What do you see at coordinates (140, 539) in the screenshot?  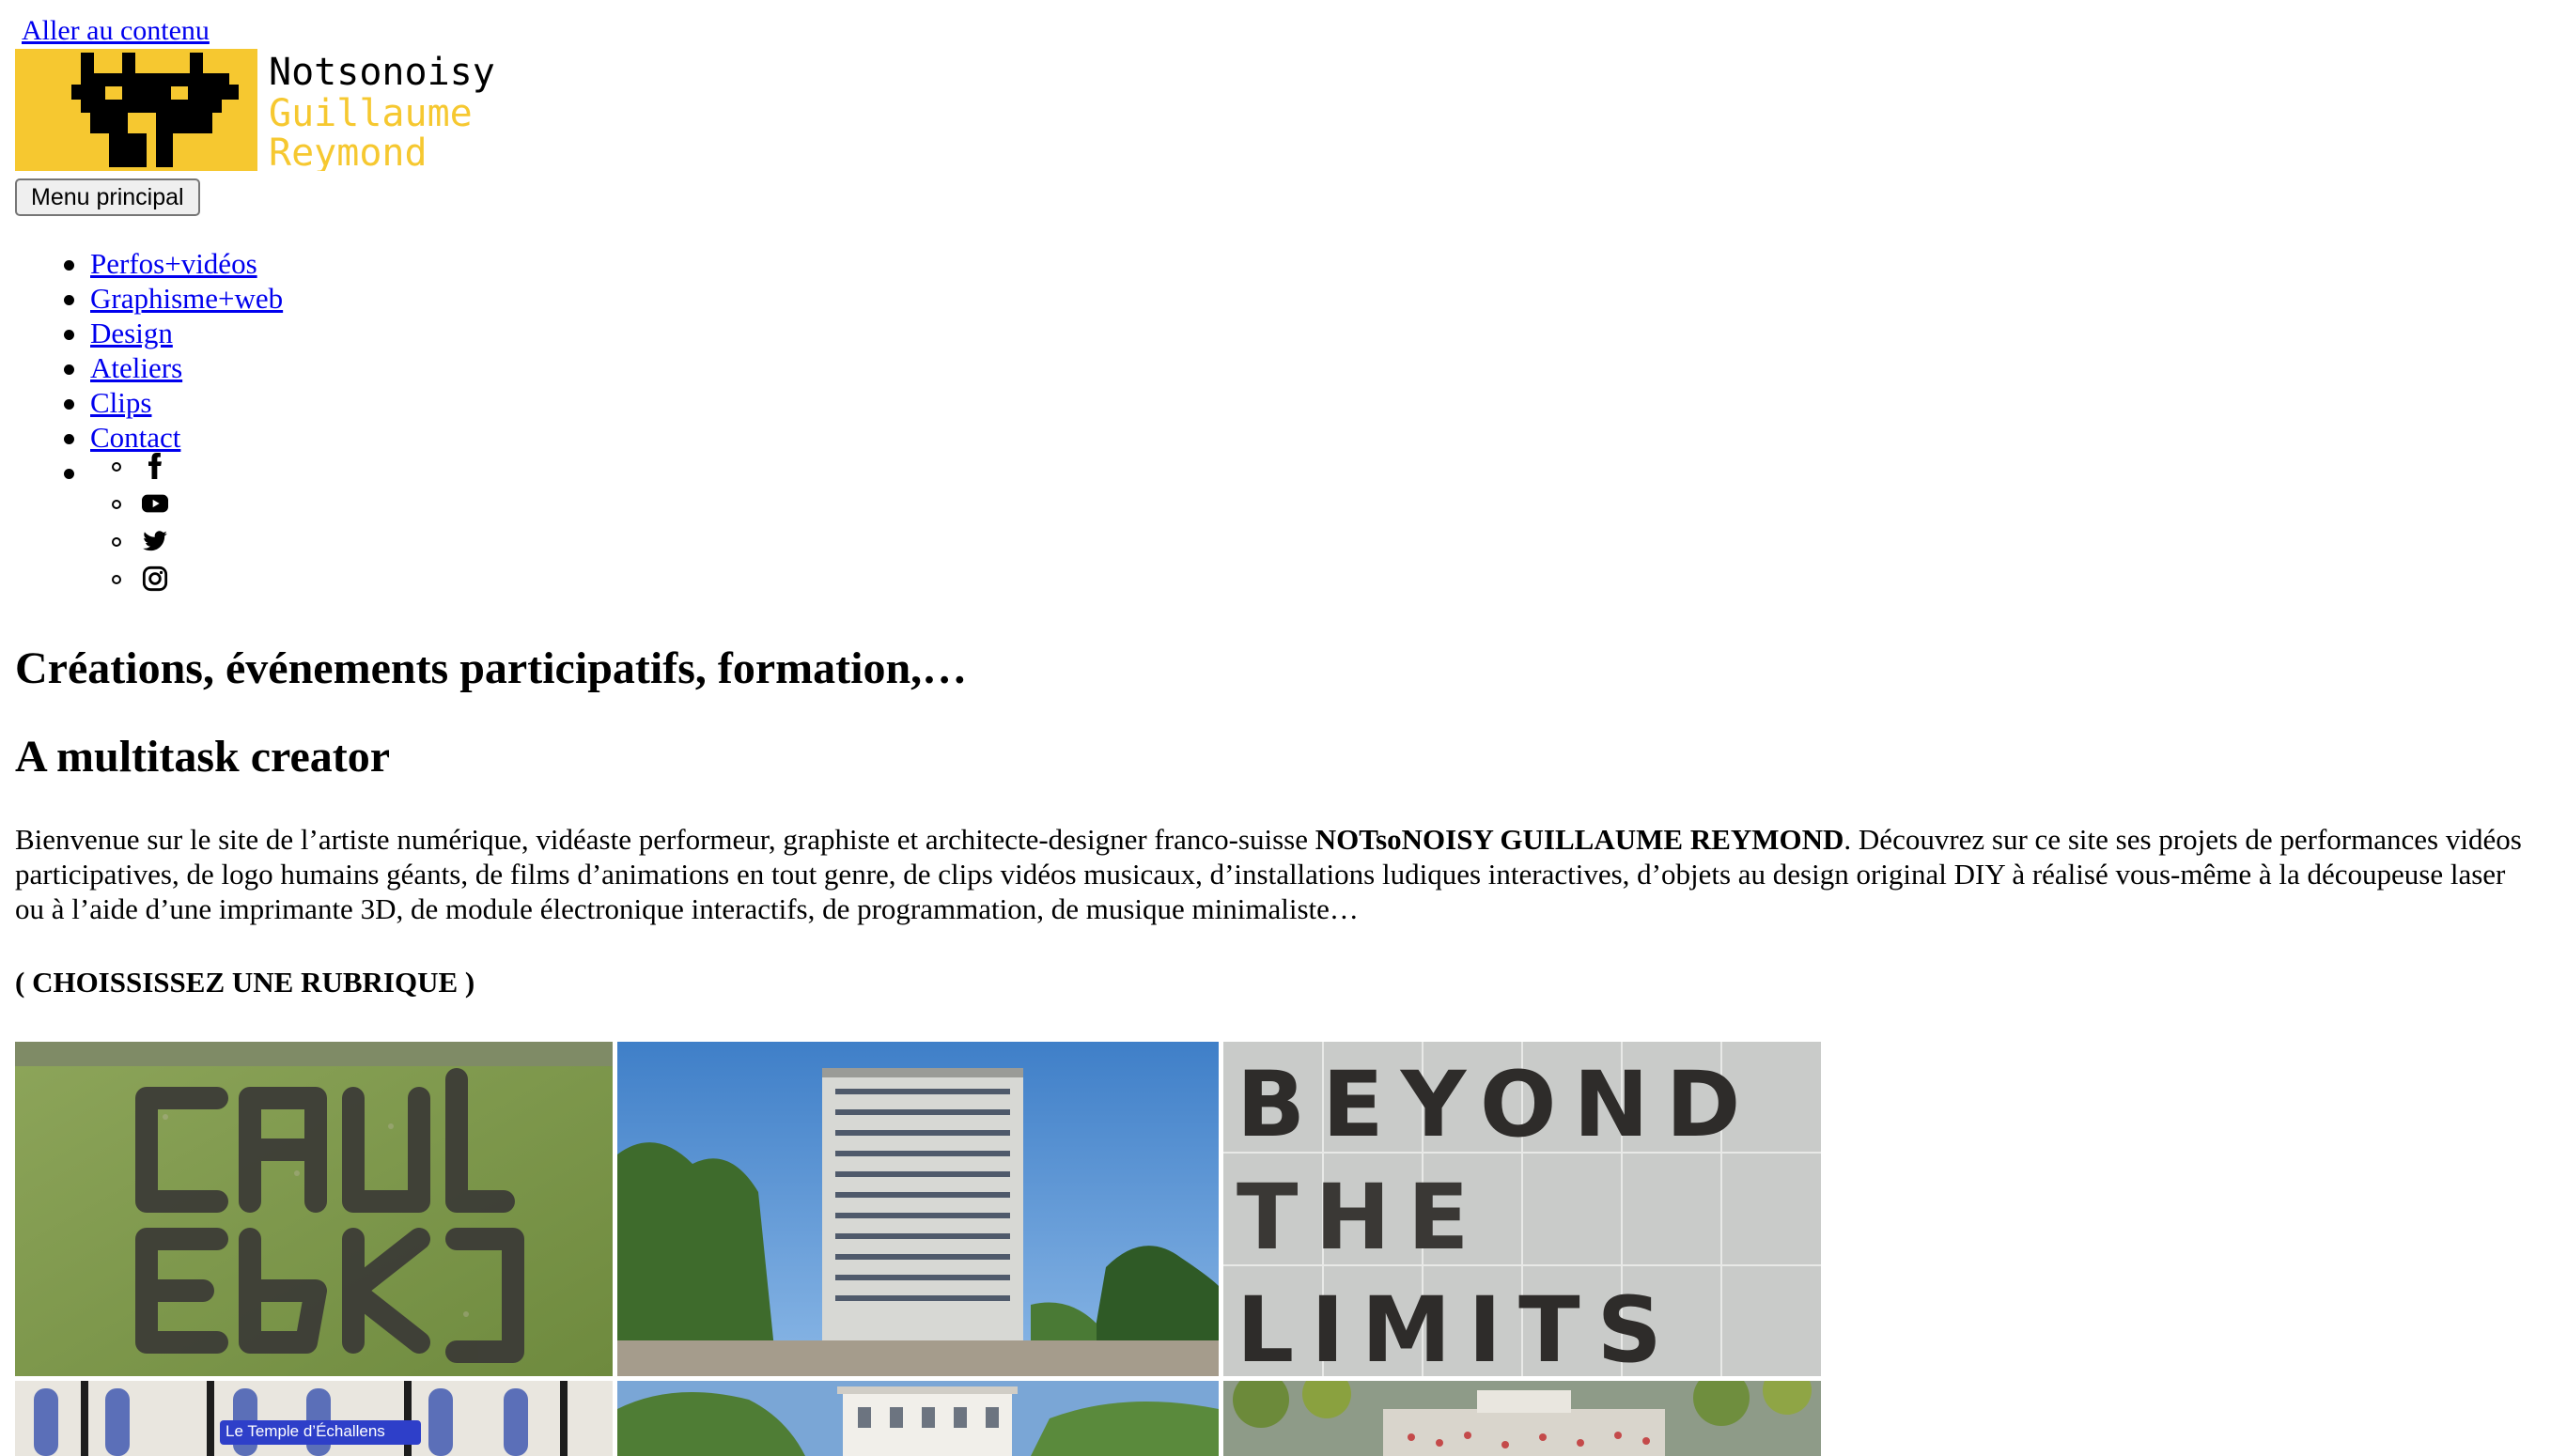 I see `social-item-twitter` at bounding box center [140, 539].